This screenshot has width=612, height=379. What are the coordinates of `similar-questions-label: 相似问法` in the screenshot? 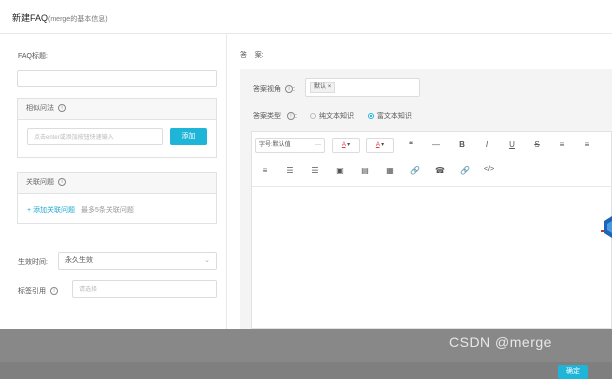 It's located at (40, 108).